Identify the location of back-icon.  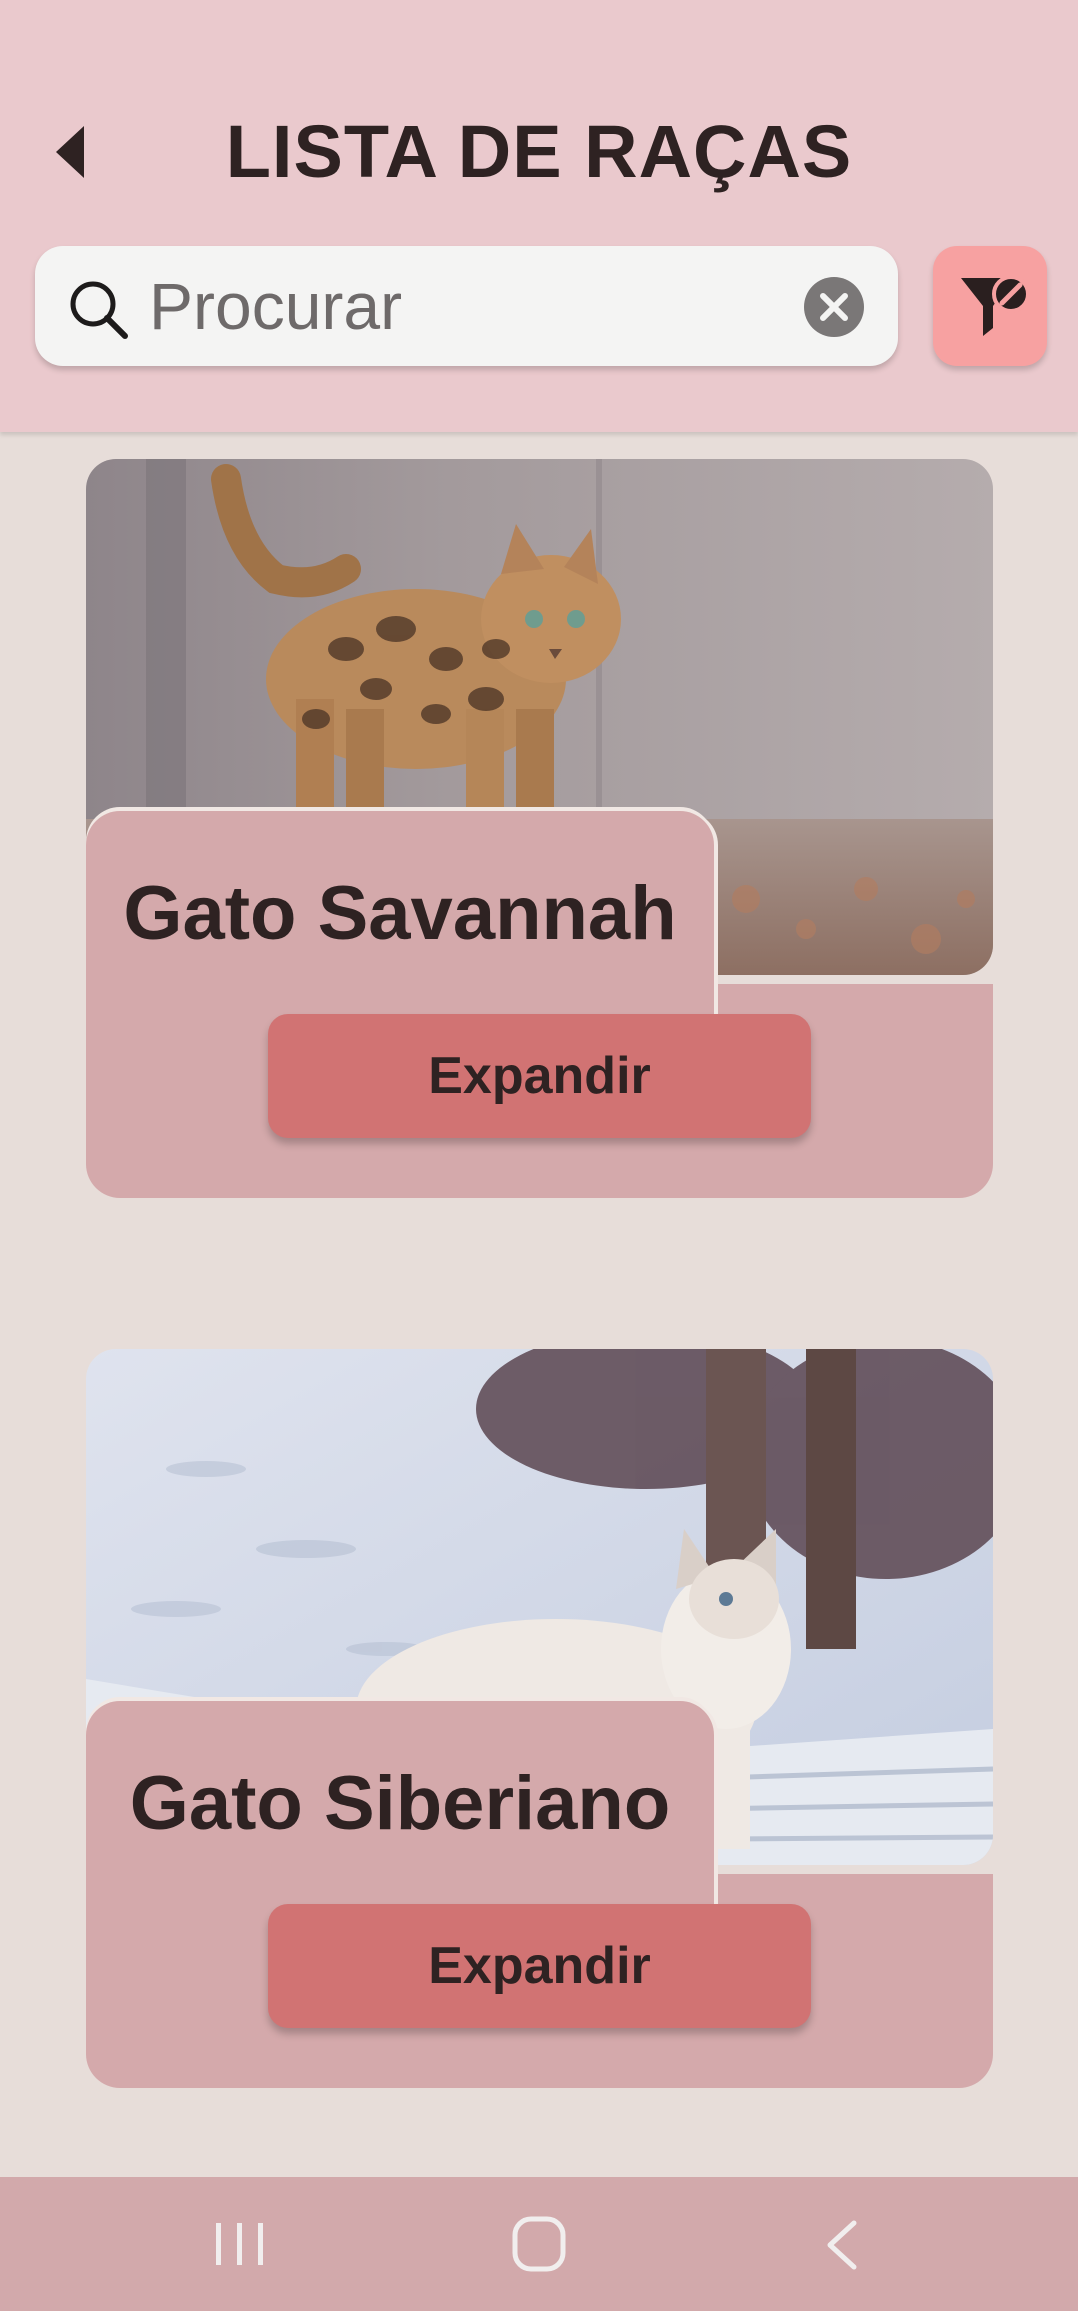
(843, 2245).